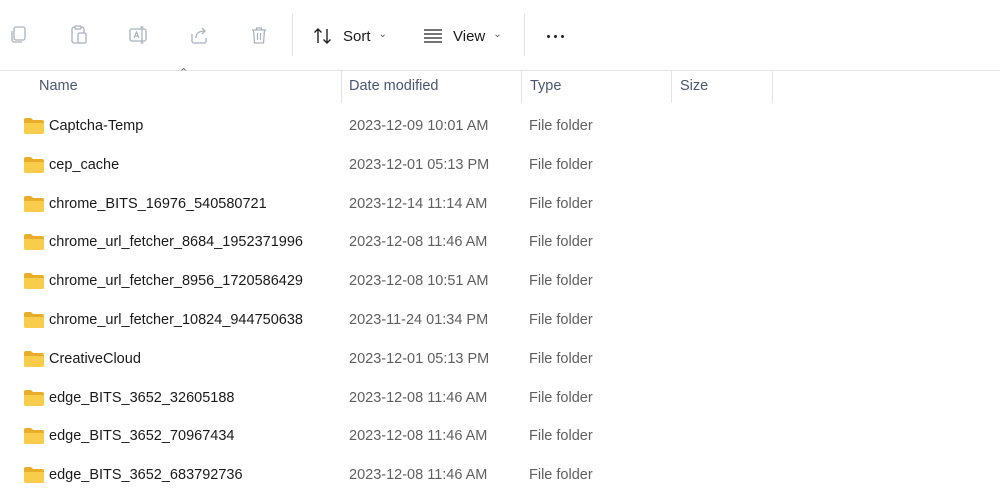 The height and width of the screenshot is (500, 1000). I want to click on file-name: Captcha-Temp, so click(96, 126).